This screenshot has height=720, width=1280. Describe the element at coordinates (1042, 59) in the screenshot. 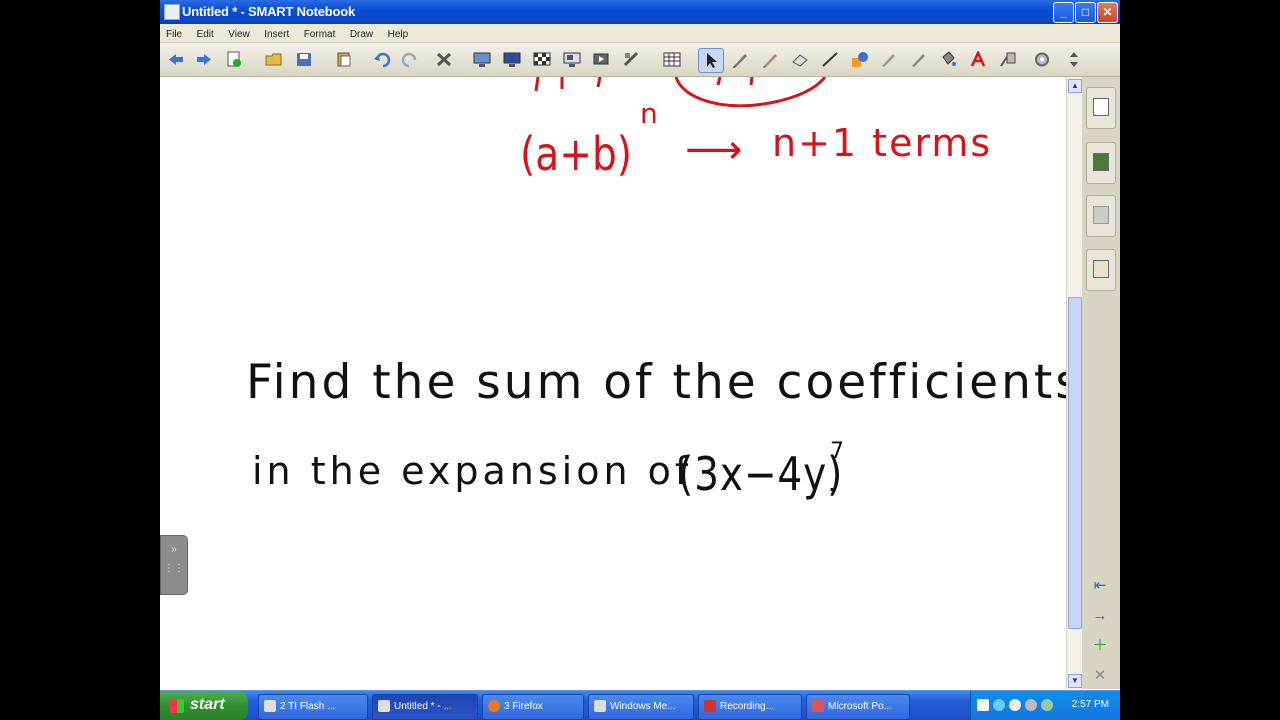

I see `settings-button` at that location.